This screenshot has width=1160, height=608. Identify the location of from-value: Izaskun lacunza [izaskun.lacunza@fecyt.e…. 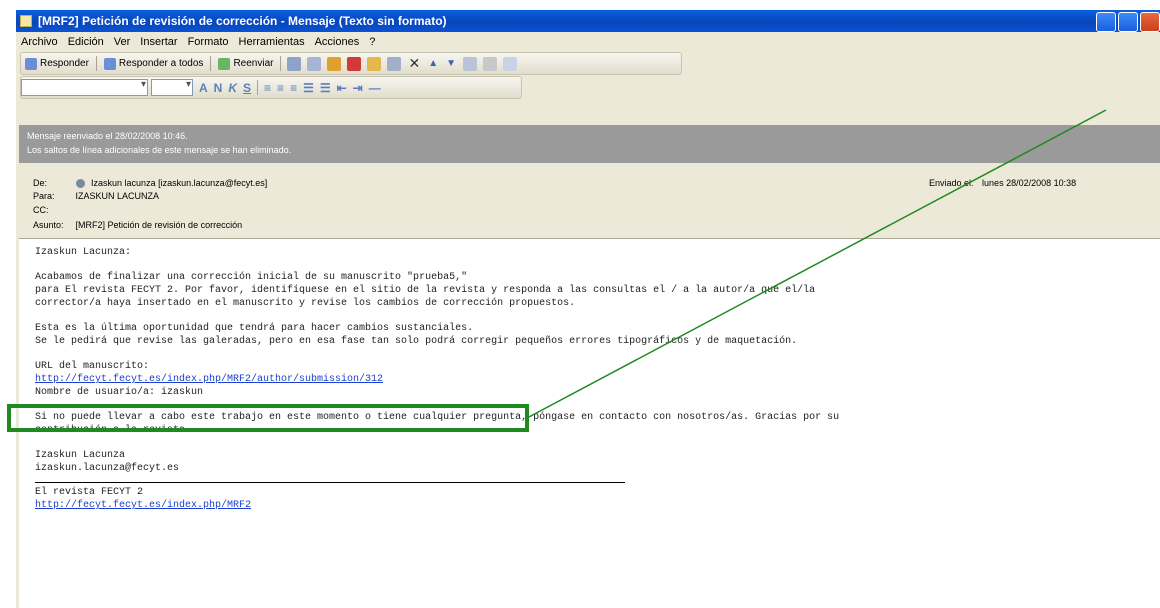
(179, 183).